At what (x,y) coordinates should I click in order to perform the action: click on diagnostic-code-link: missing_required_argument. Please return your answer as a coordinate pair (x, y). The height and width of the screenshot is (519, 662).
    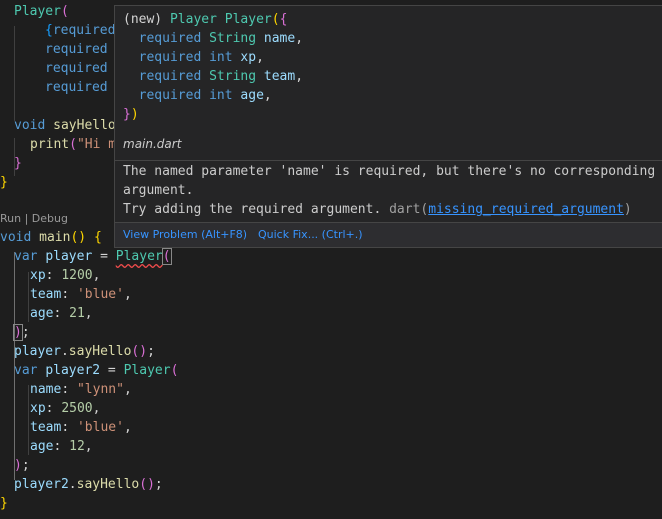
    Looking at the image, I should click on (526, 209).